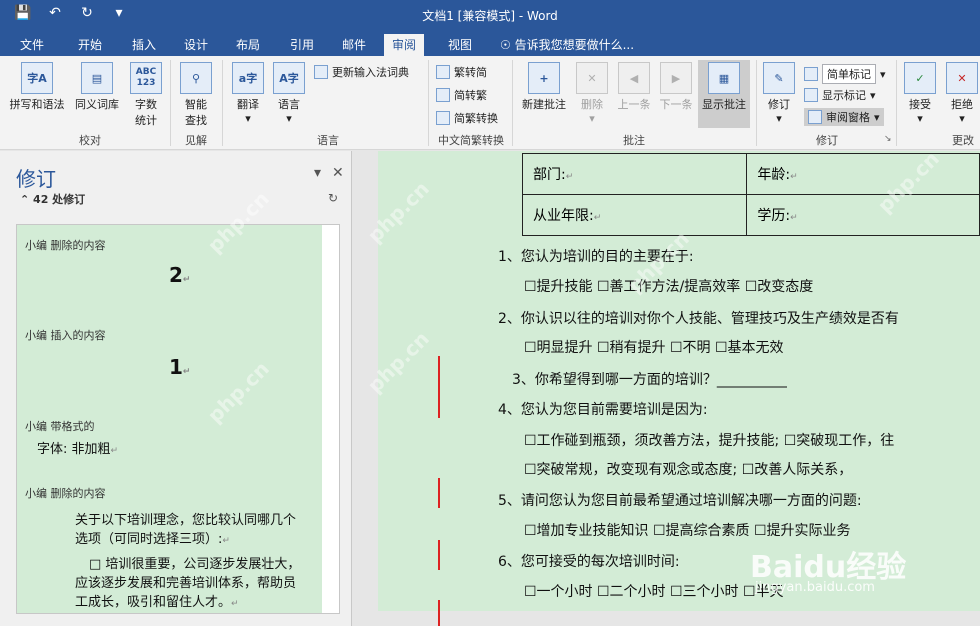 Image resolution: width=980 pixels, height=626 pixels. I want to click on revision-header: 小编 删除的内容, so click(65, 493).